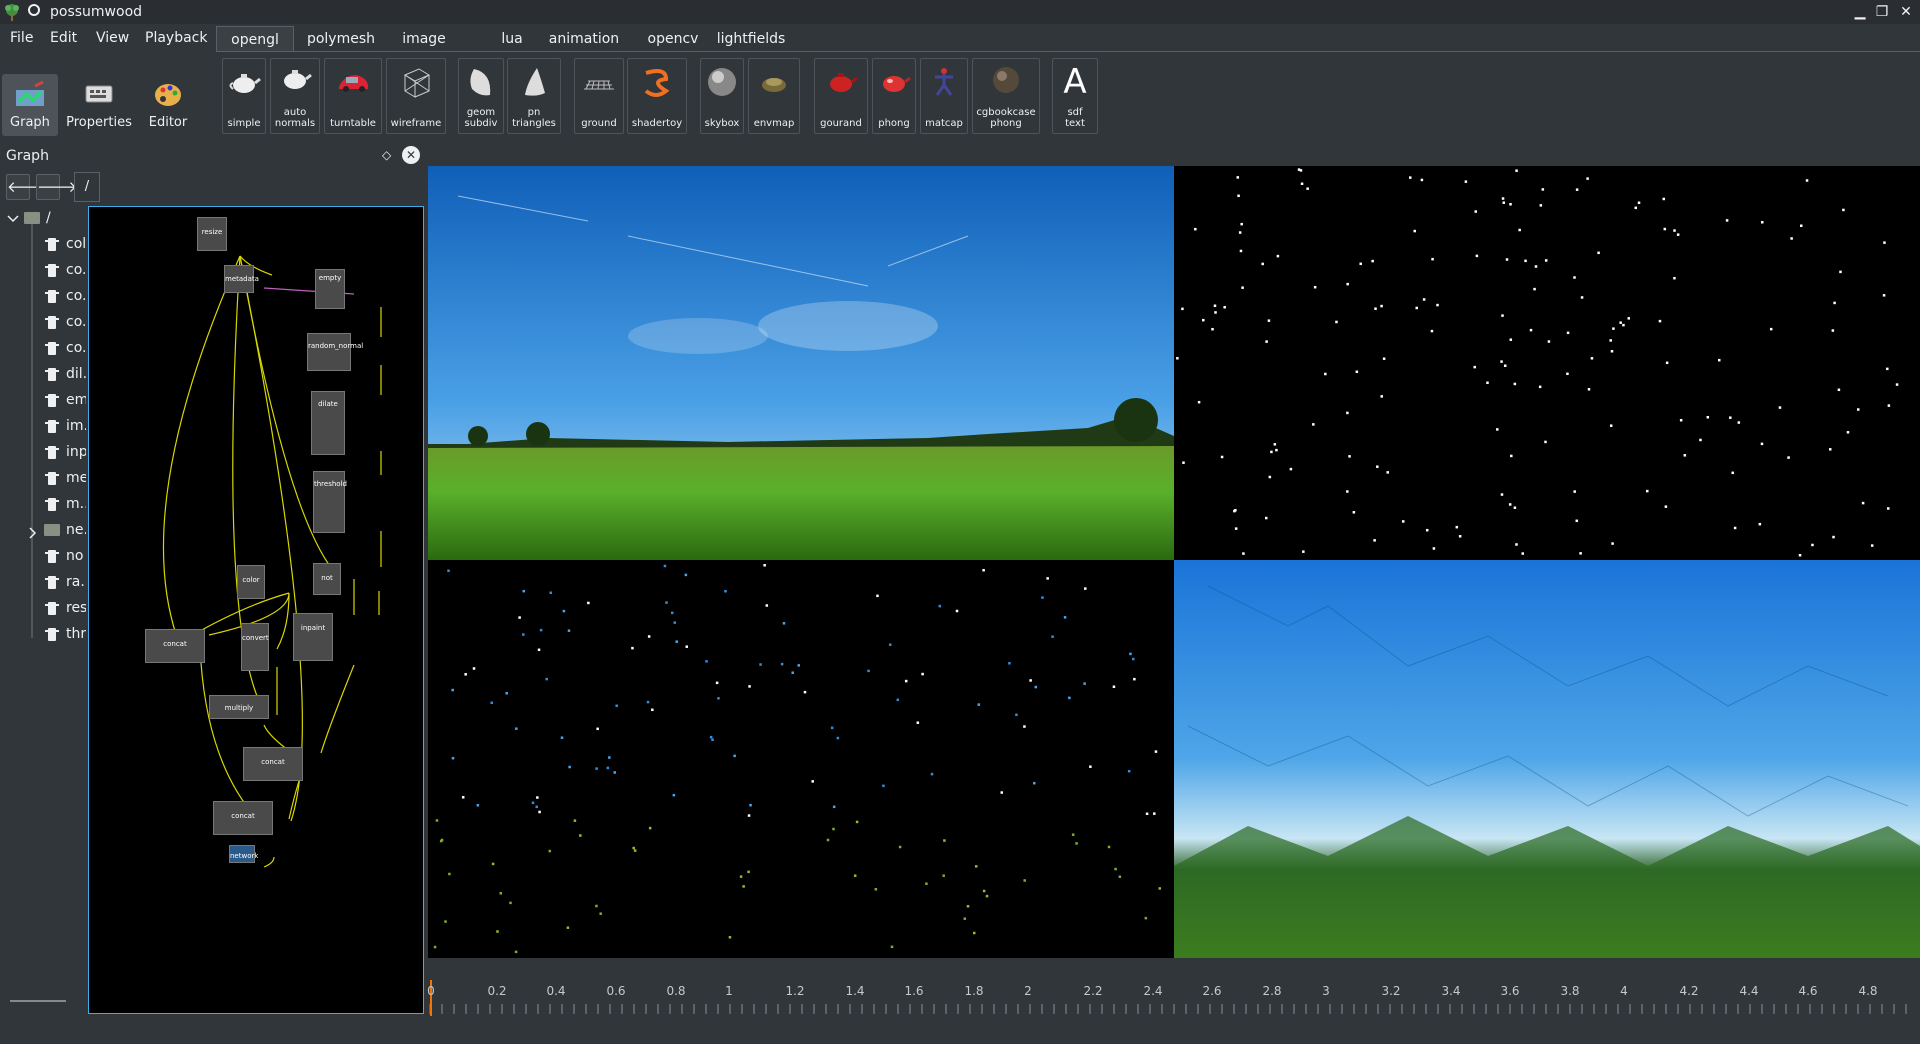  What do you see at coordinates (43, 583) in the screenshot?
I see `tree-item: ra.` at bounding box center [43, 583].